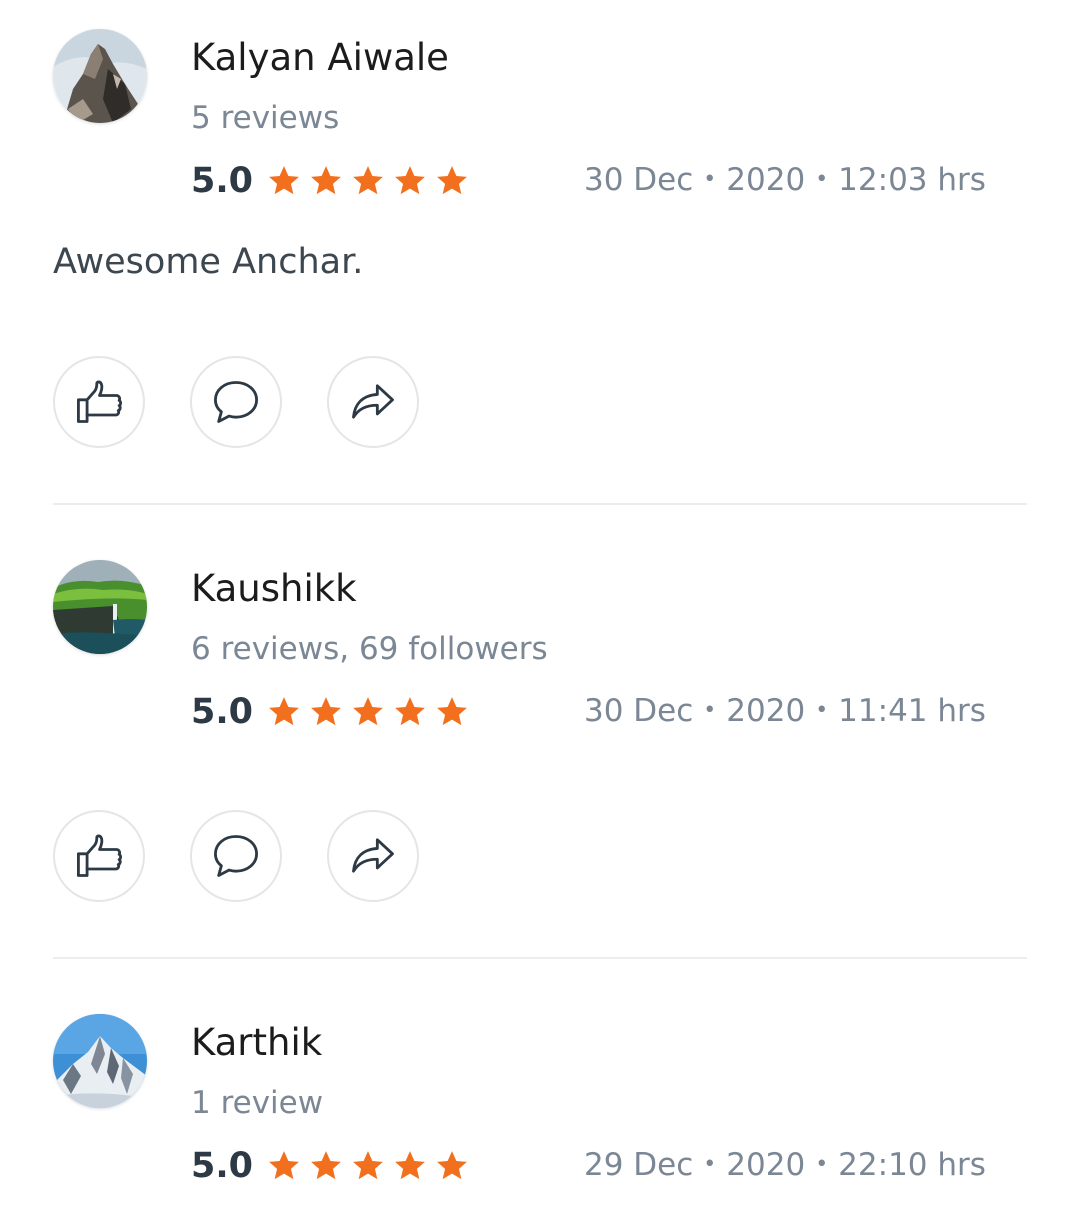  What do you see at coordinates (912, 180) in the screenshot?
I see `date-time: 12:03 hrs` at bounding box center [912, 180].